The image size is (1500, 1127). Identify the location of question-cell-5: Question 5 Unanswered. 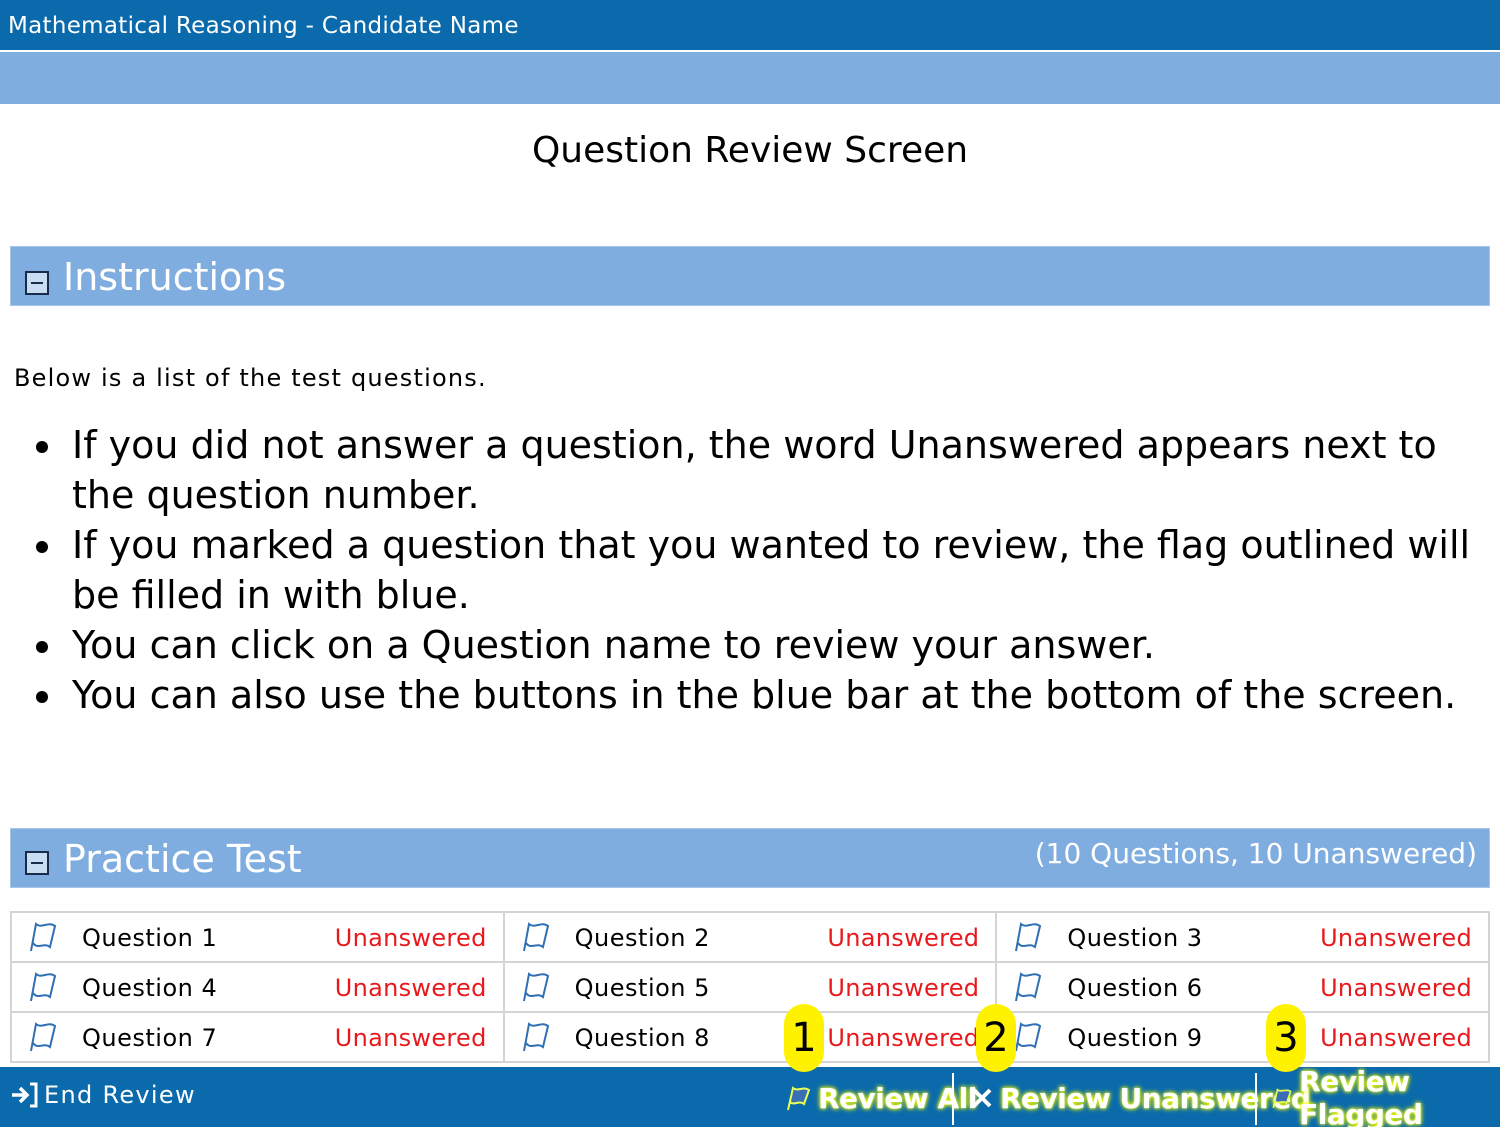
(750, 987).